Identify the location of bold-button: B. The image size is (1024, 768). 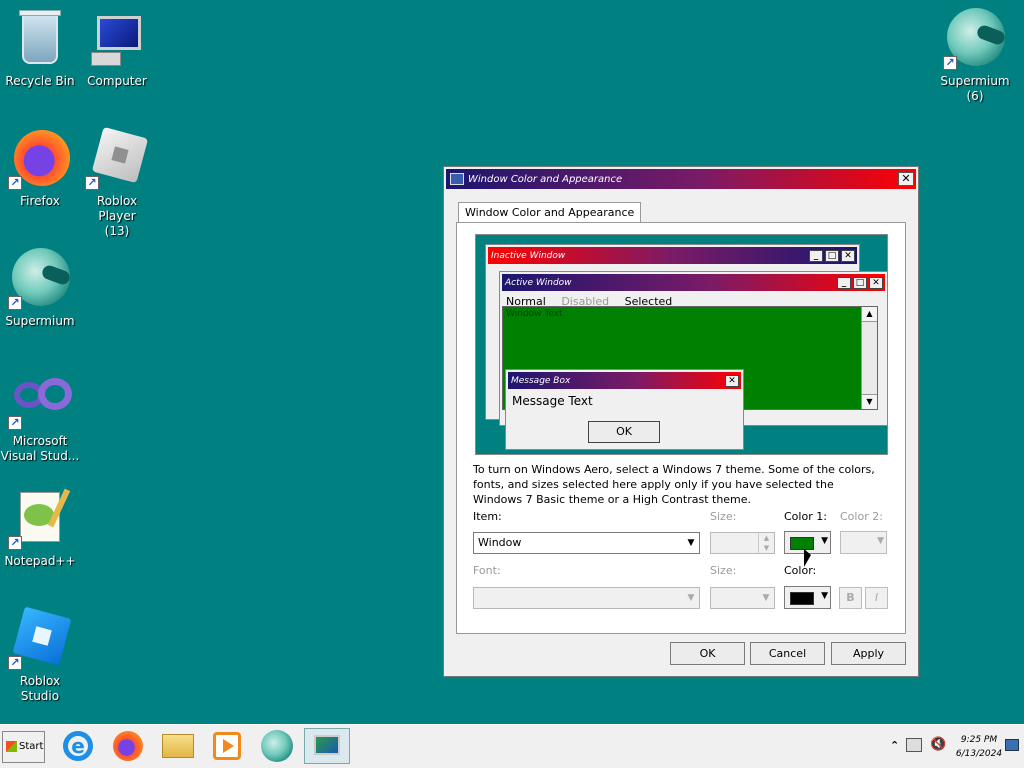
(850, 598).